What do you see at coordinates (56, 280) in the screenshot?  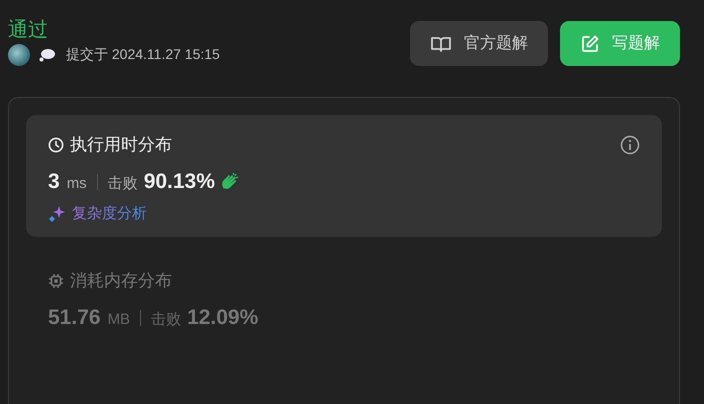 I see `chip-icon` at bounding box center [56, 280].